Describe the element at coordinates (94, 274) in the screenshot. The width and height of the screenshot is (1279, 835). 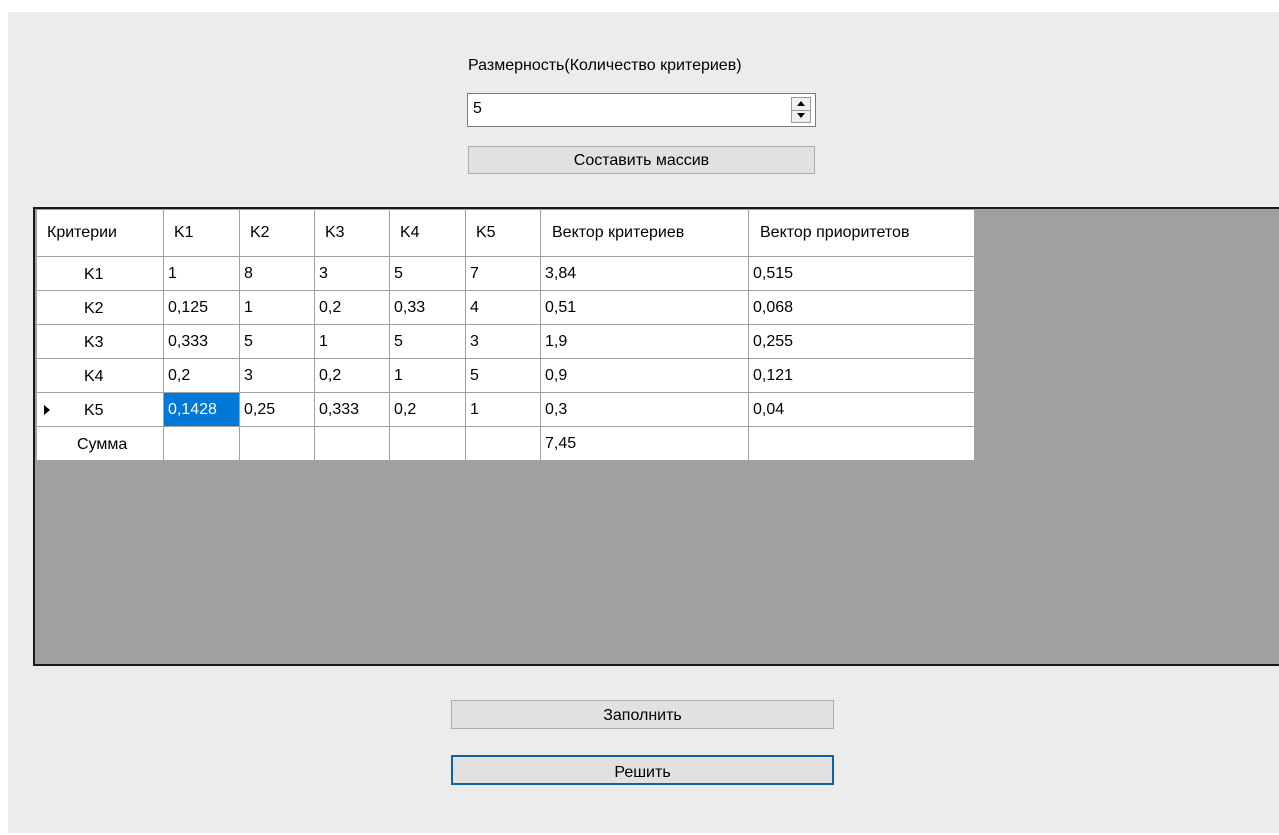
I see `row-header-label: K1` at that location.